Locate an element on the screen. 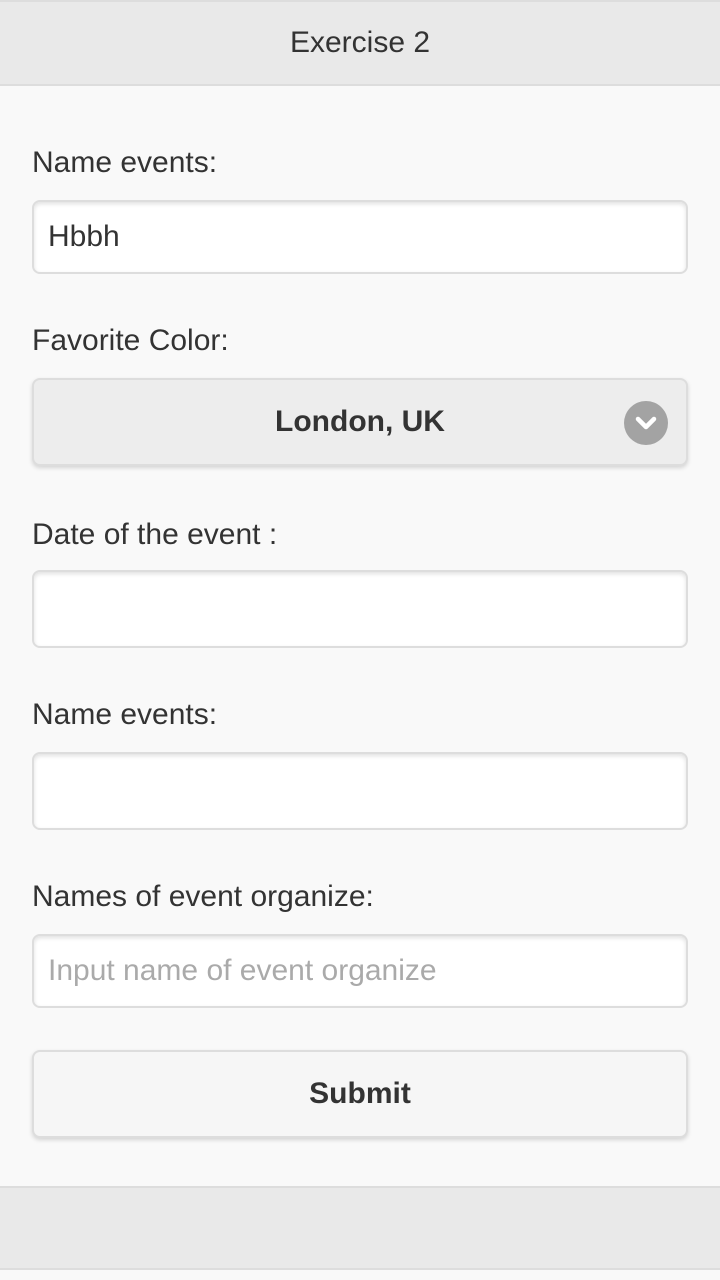  footer-bar is located at coordinates (360, 1228).